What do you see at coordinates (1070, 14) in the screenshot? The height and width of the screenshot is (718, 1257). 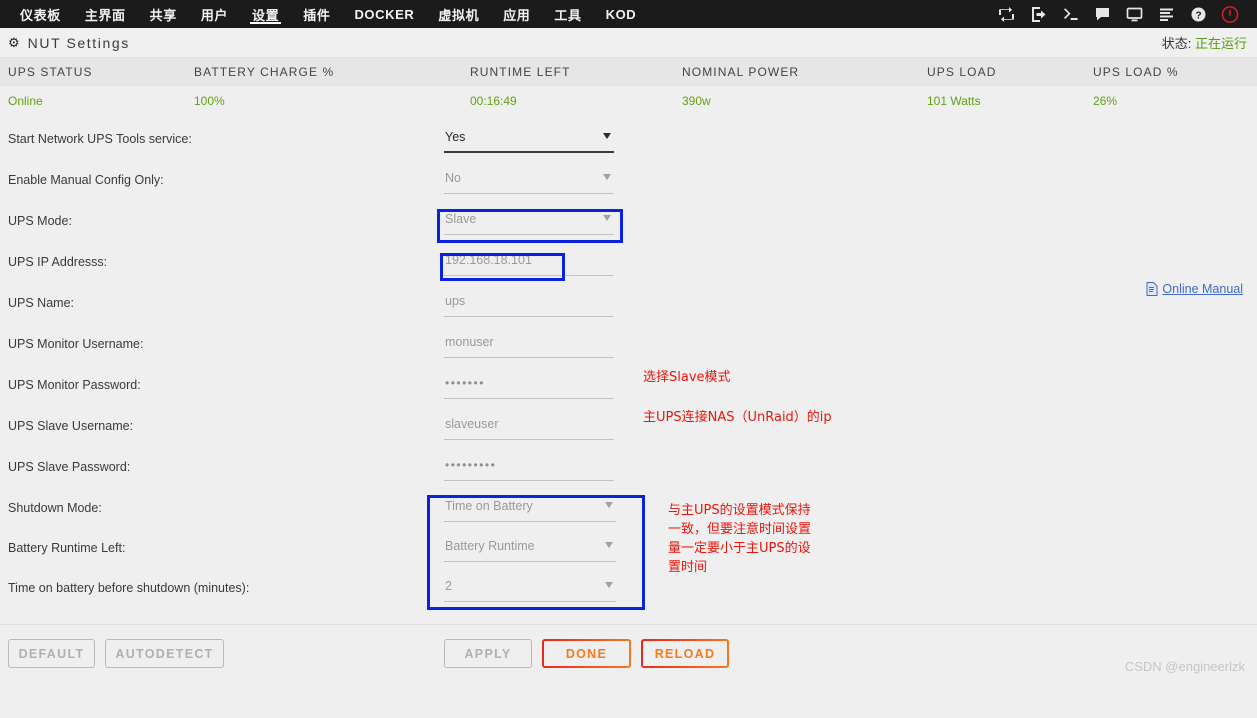 I see `terminal-icon` at bounding box center [1070, 14].